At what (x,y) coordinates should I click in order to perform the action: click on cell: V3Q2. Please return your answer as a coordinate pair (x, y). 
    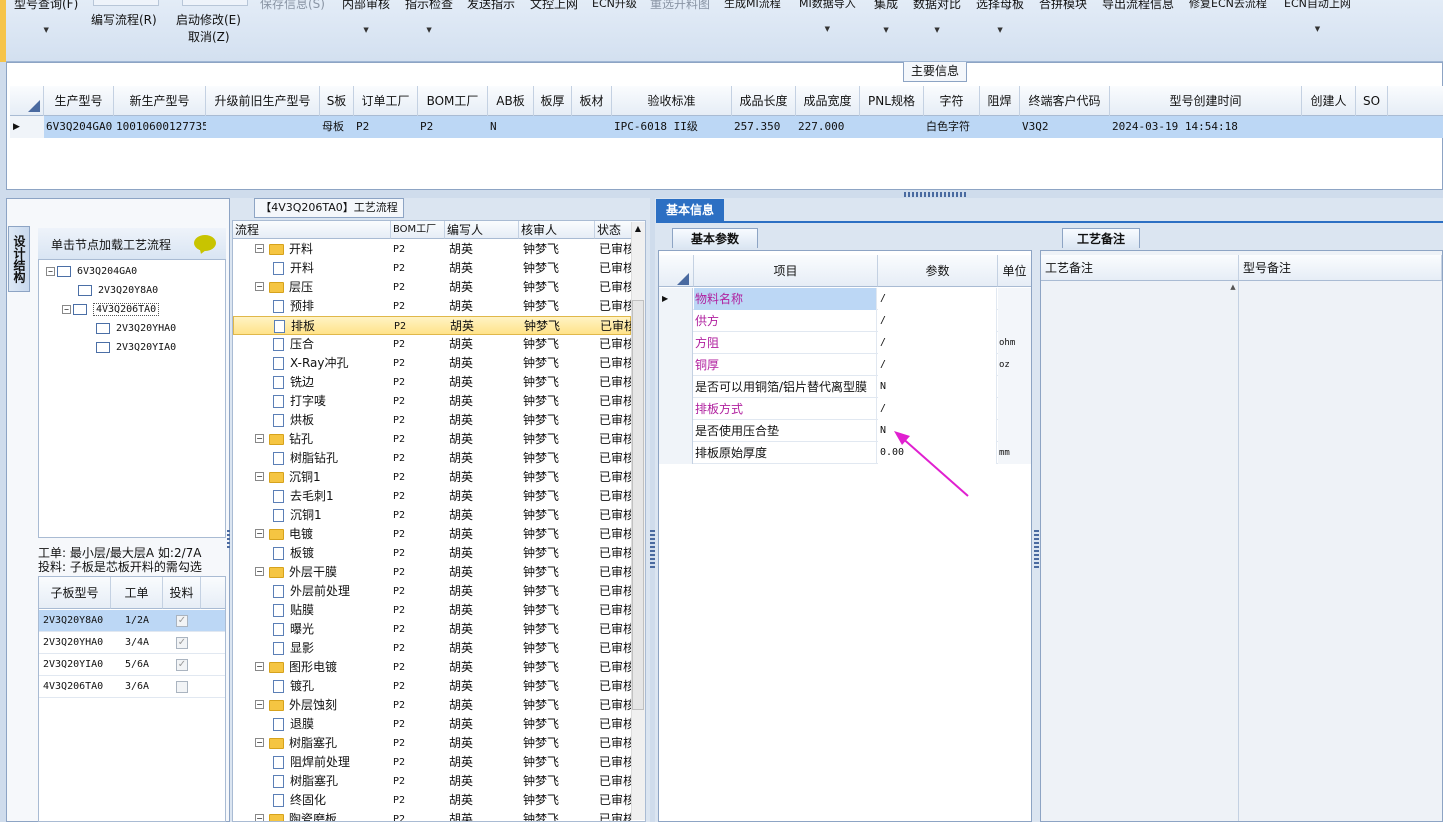
    Looking at the image, I should click on (1065, 127).